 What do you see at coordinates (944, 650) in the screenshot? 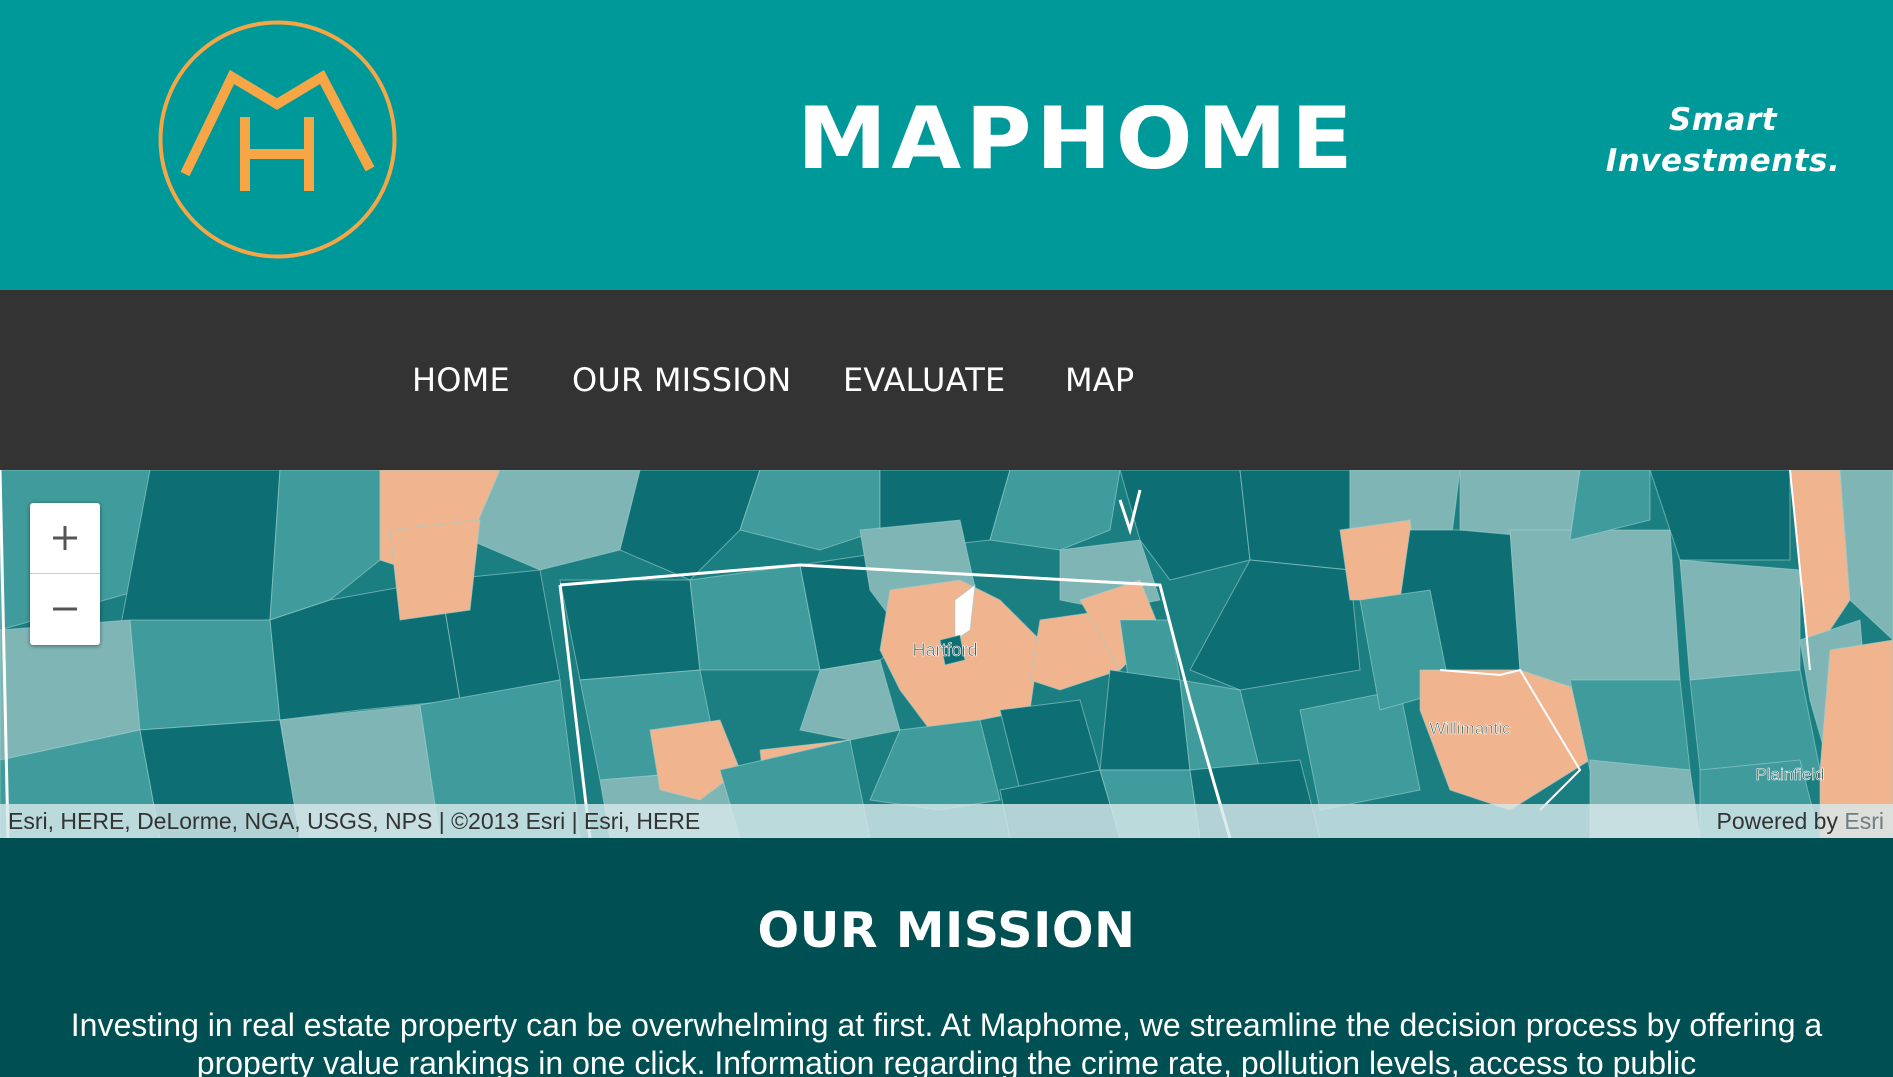
I see `map-label-hartford: Hartford` at bounding box center [944, 650].